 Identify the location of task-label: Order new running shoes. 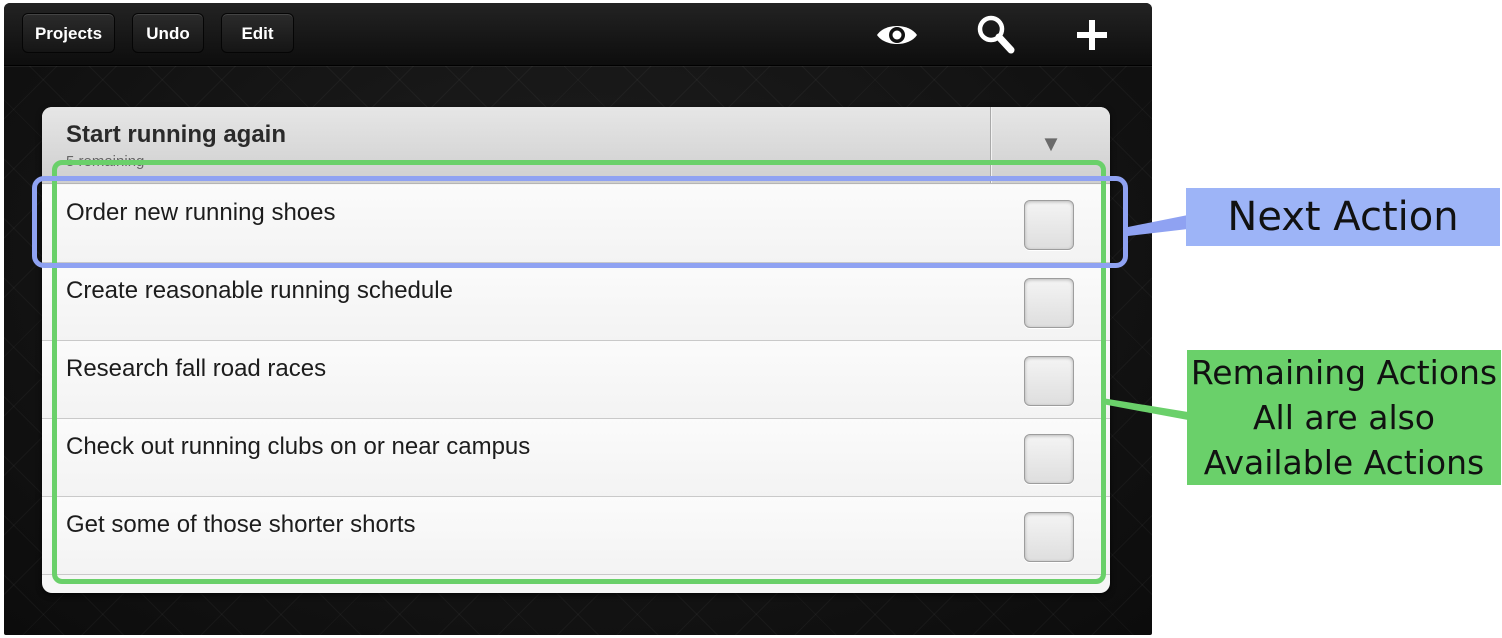
(201, 212).